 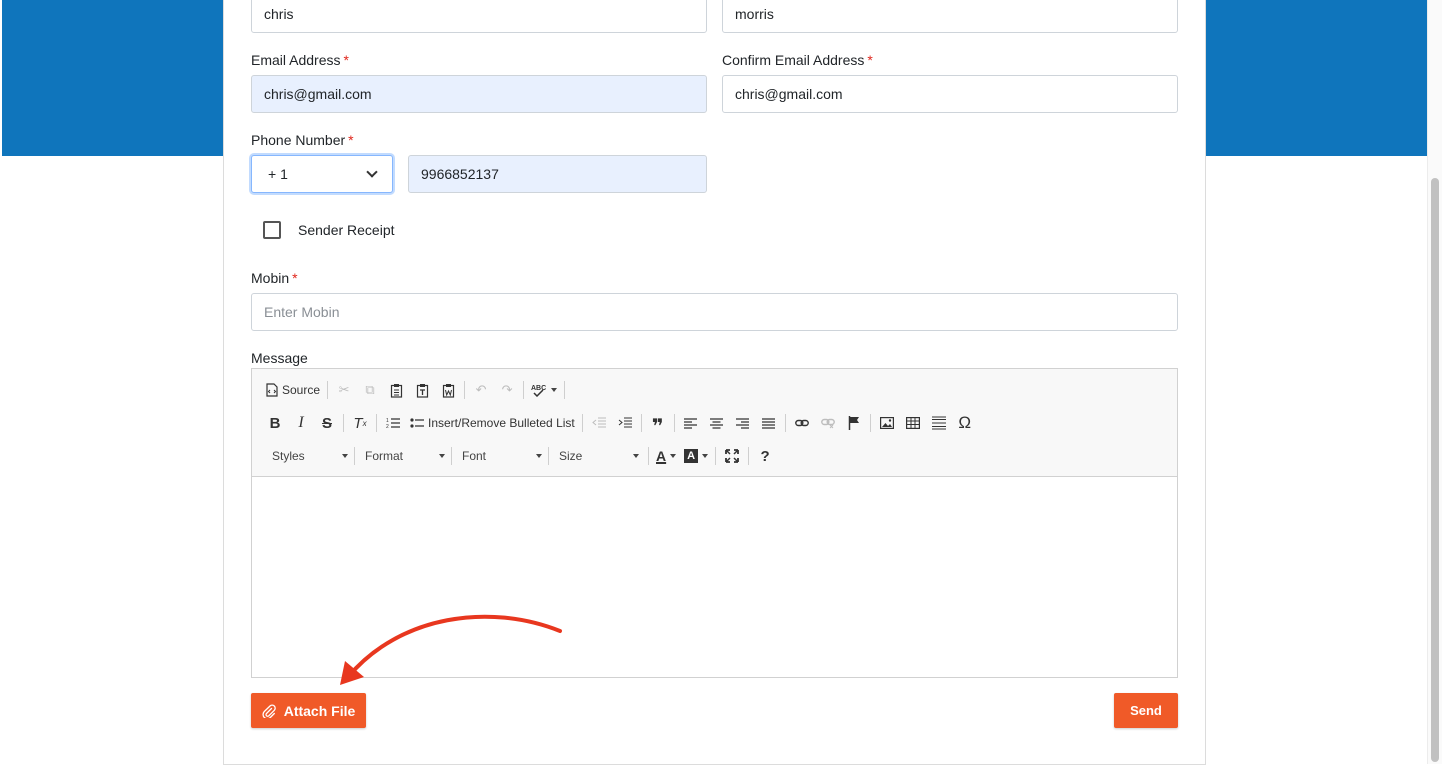 I want to click on svg-text: ABC, so click(x=538, y=388).